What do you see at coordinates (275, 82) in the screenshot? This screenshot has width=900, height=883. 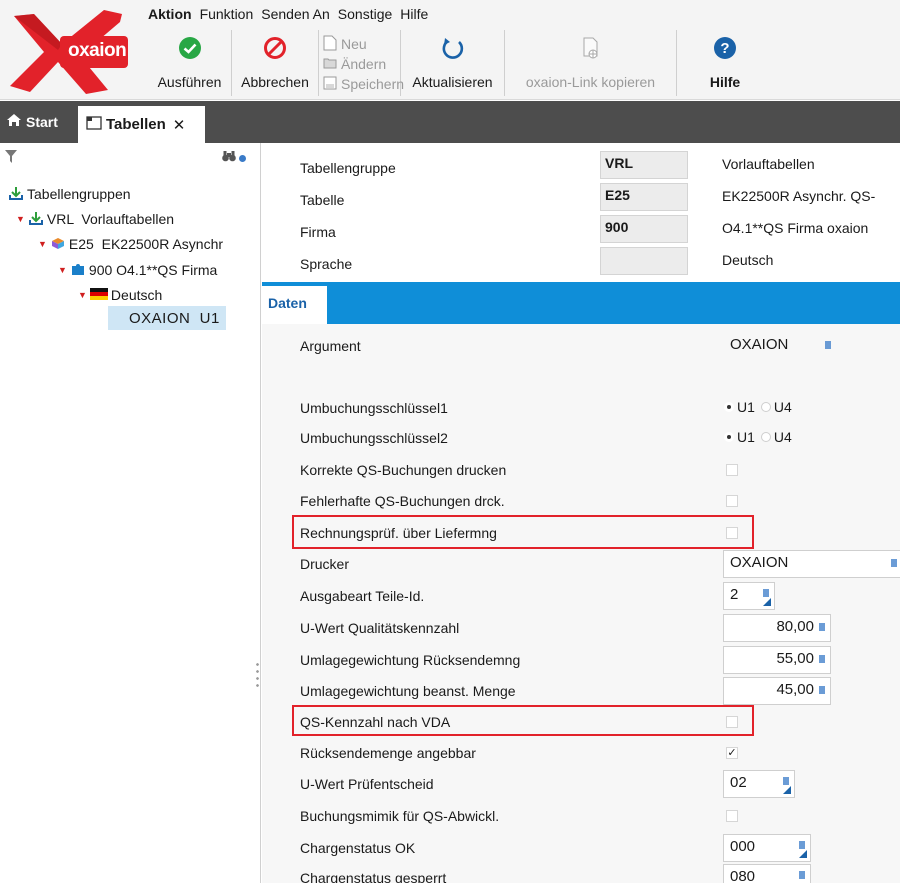 I see `cancel-label: Abbrechen` at bounding box center [275, 82].